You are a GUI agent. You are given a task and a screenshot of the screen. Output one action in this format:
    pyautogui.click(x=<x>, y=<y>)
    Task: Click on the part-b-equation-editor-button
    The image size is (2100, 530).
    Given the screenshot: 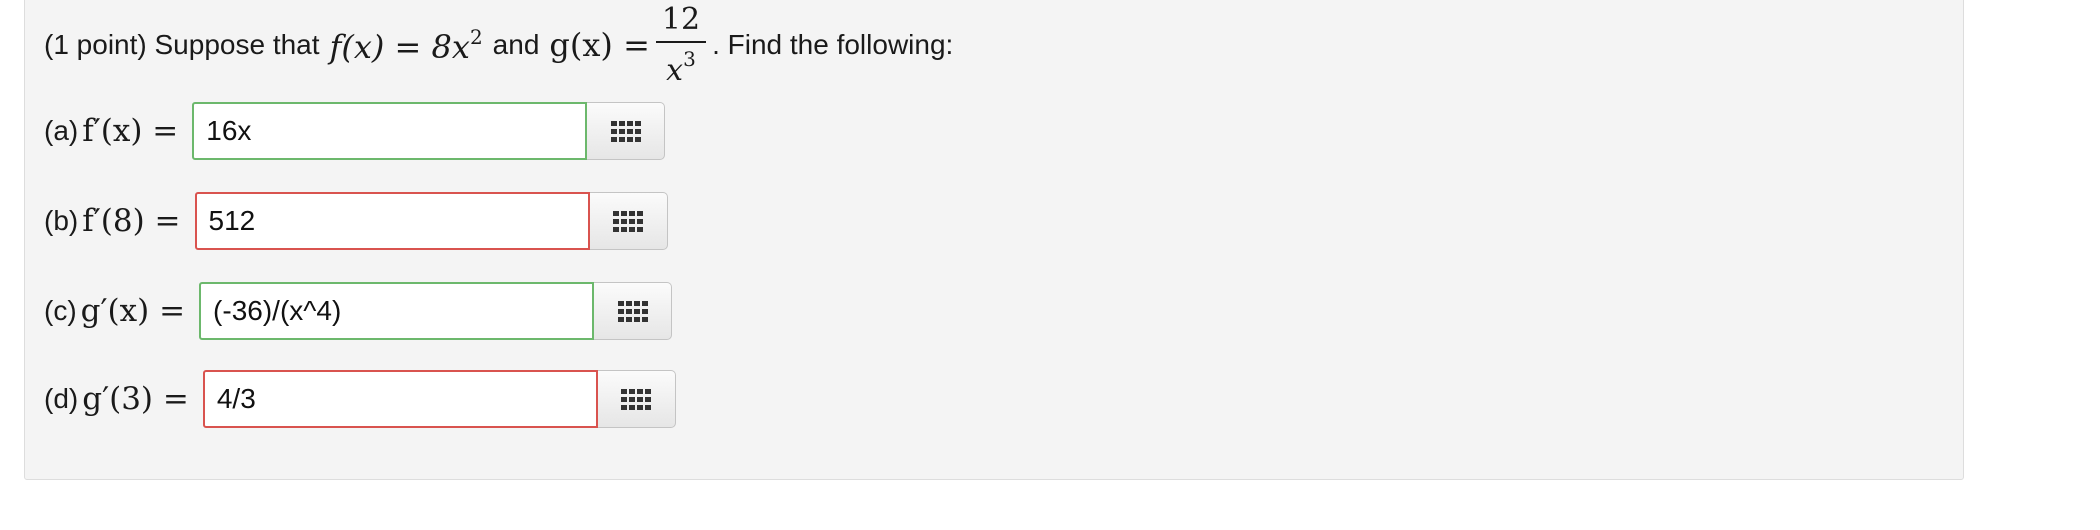 What is the action you would take?
    pyautogui.click(x=628, y=221)
    